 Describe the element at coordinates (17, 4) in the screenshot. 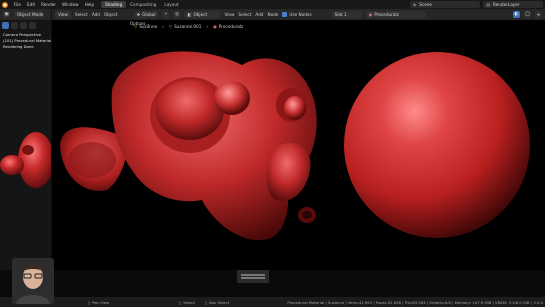

I see `menu-file: File` at that location.